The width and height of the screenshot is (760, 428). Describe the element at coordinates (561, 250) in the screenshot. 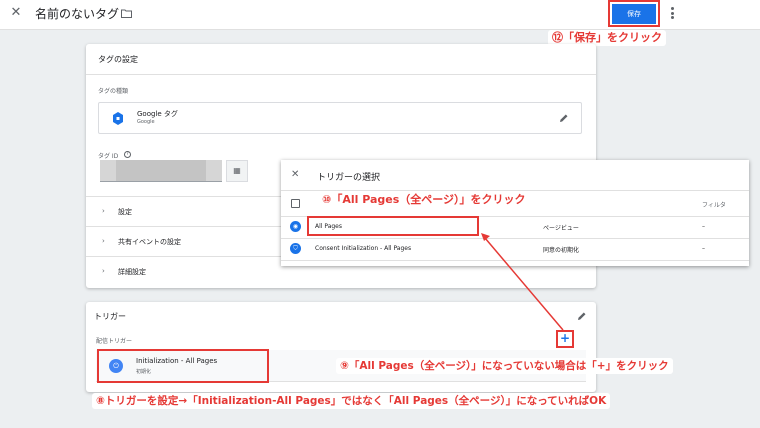

I see `trigger-row-type: 同意の初期化` at that location.